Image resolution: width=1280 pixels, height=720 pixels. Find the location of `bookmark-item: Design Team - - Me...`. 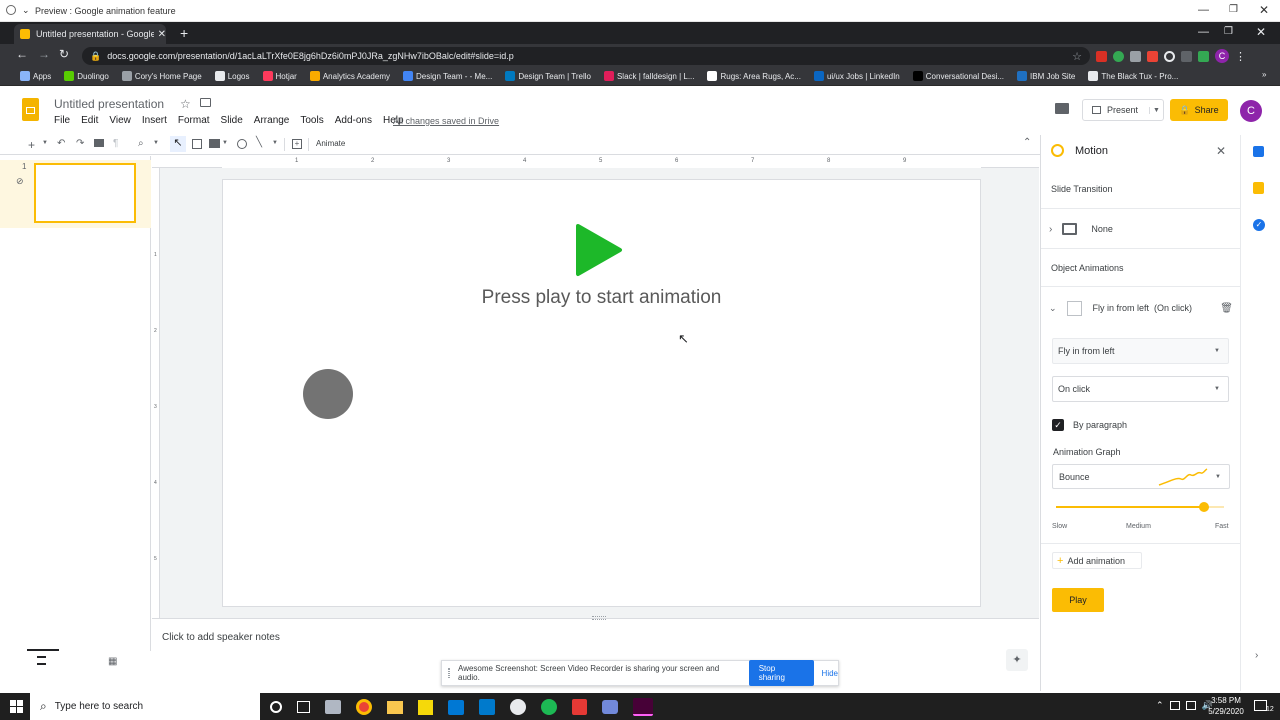

bookmark-item: Design Team - - Me... is located at coordinates (447, 76).